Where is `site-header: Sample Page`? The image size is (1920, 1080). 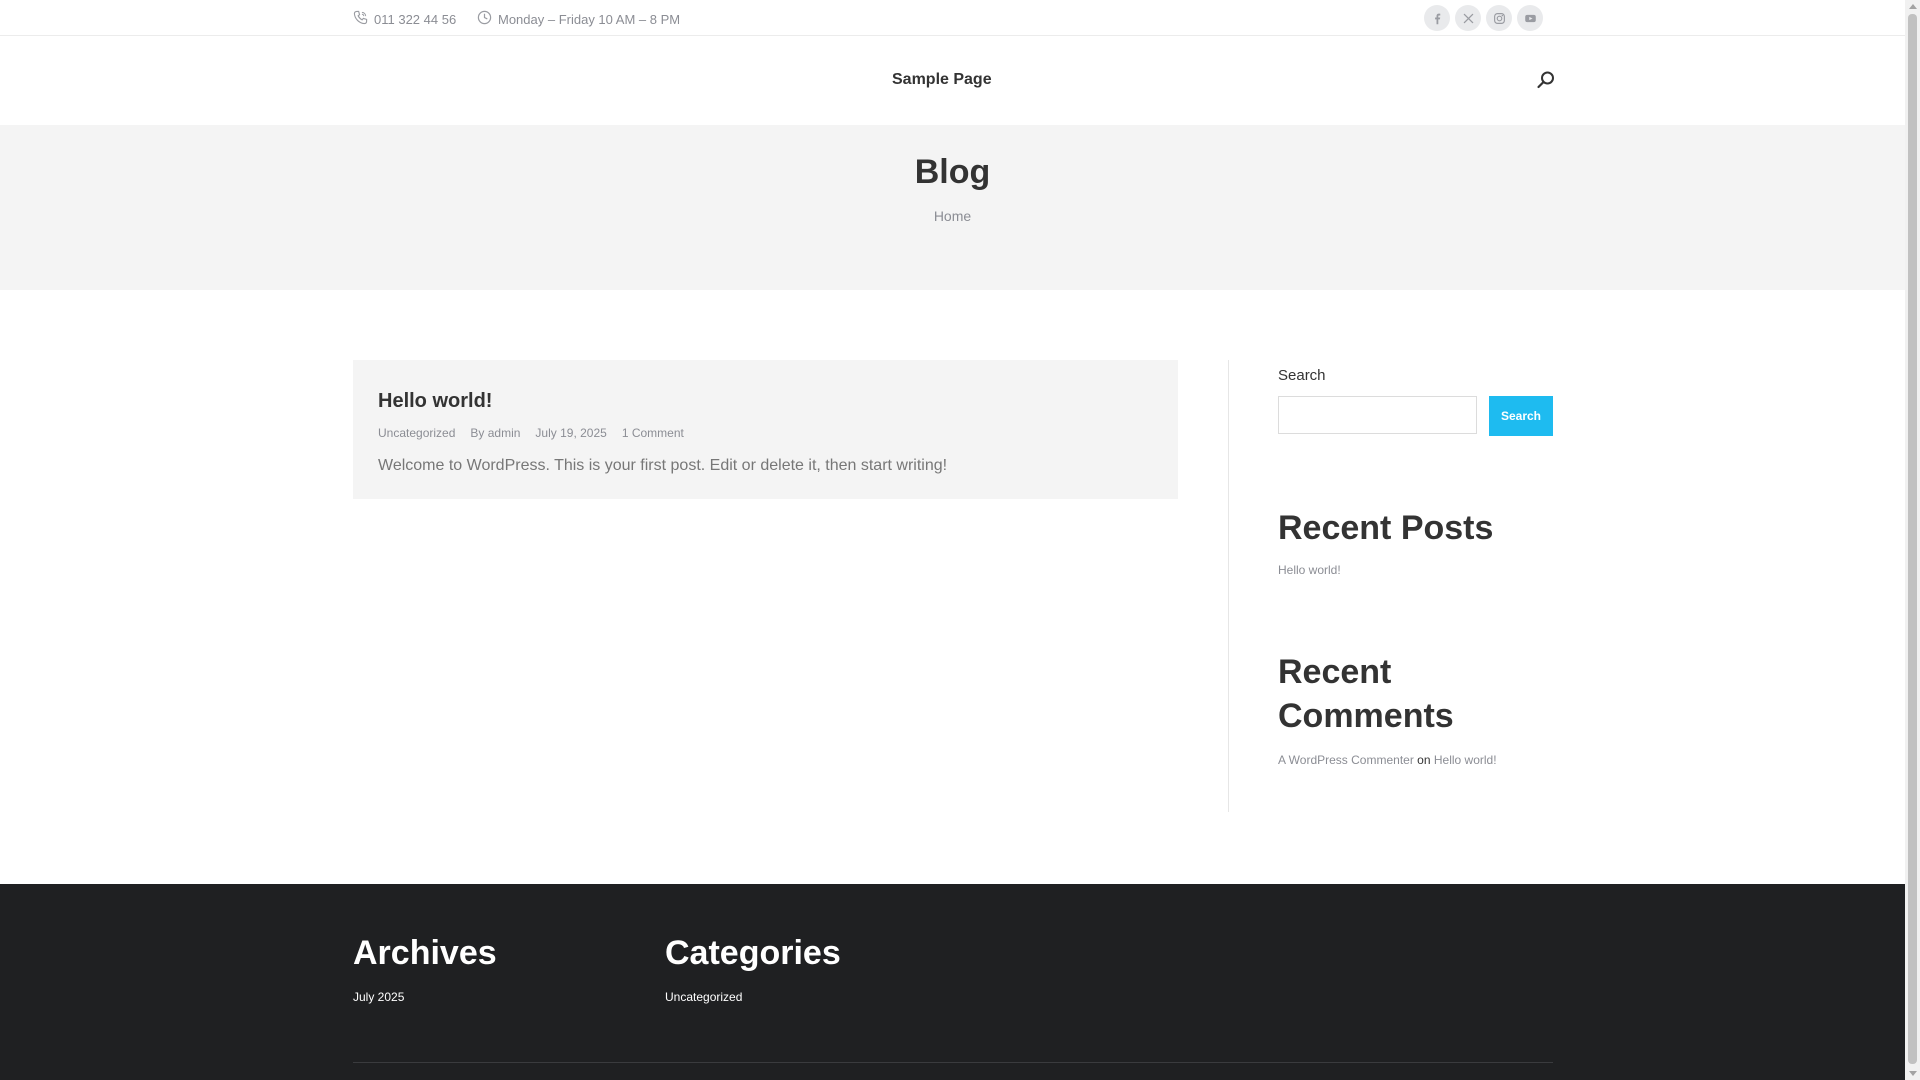 site-header: Sample Page is located at coordinates (952, 80).